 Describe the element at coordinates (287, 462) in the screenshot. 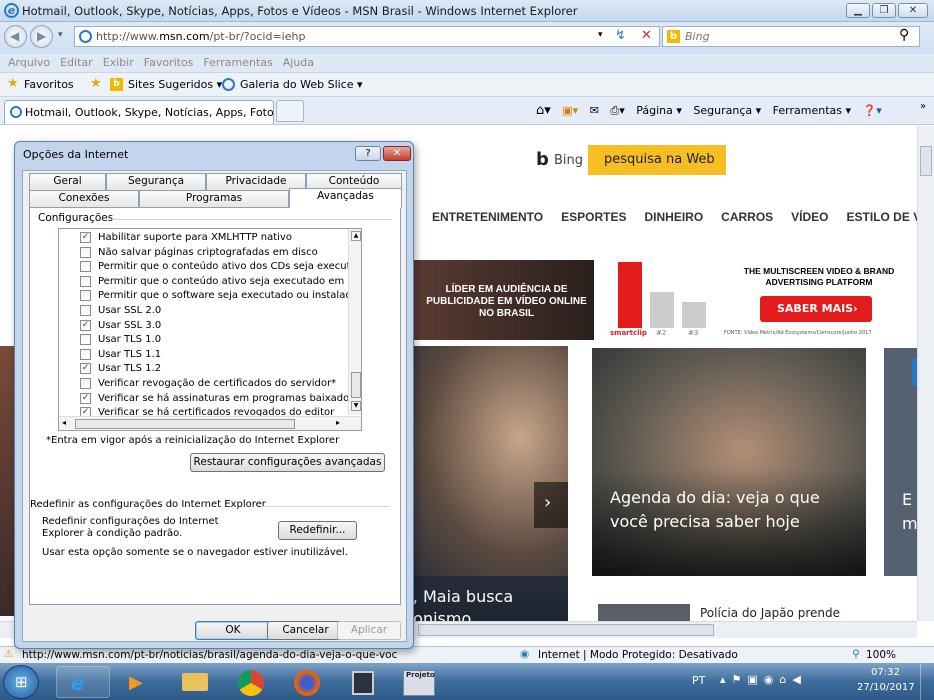

I see `restore-advanced-button: Restaurar configurações avançadas` at that location.